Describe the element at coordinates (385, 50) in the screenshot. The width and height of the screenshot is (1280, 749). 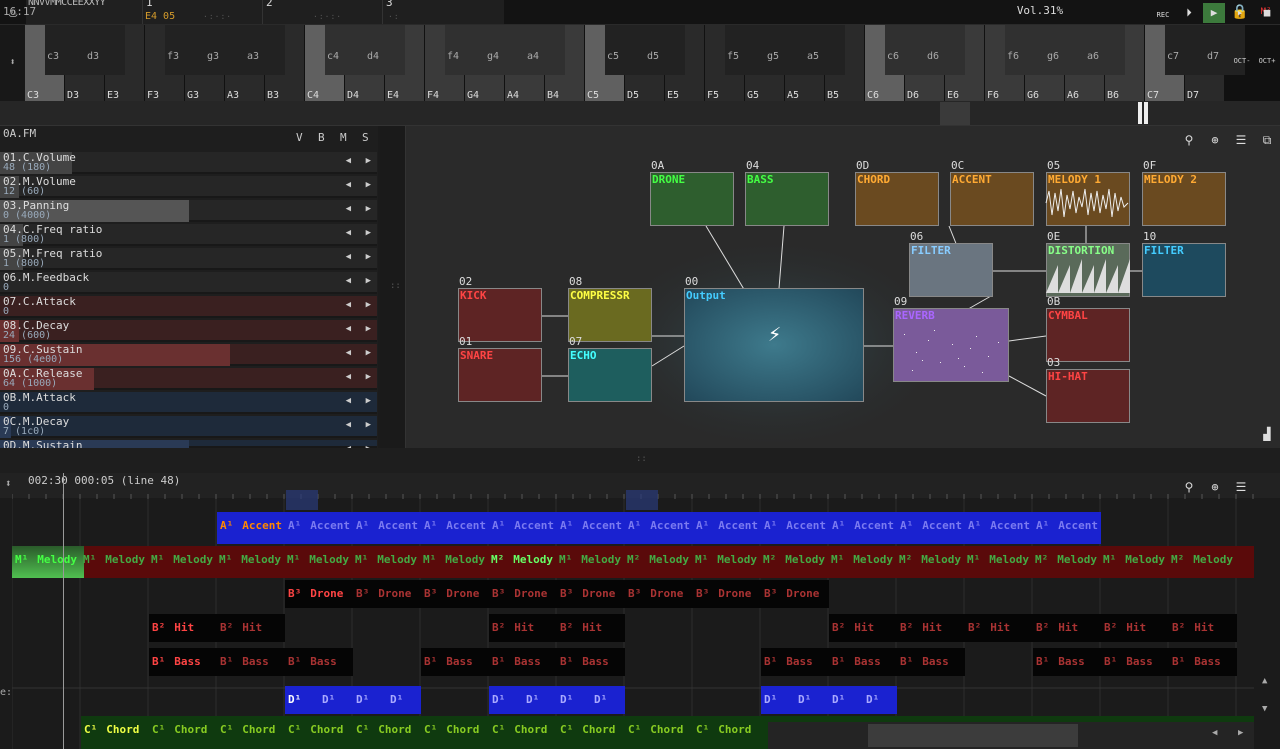
I see `black-key: d4` at that location.